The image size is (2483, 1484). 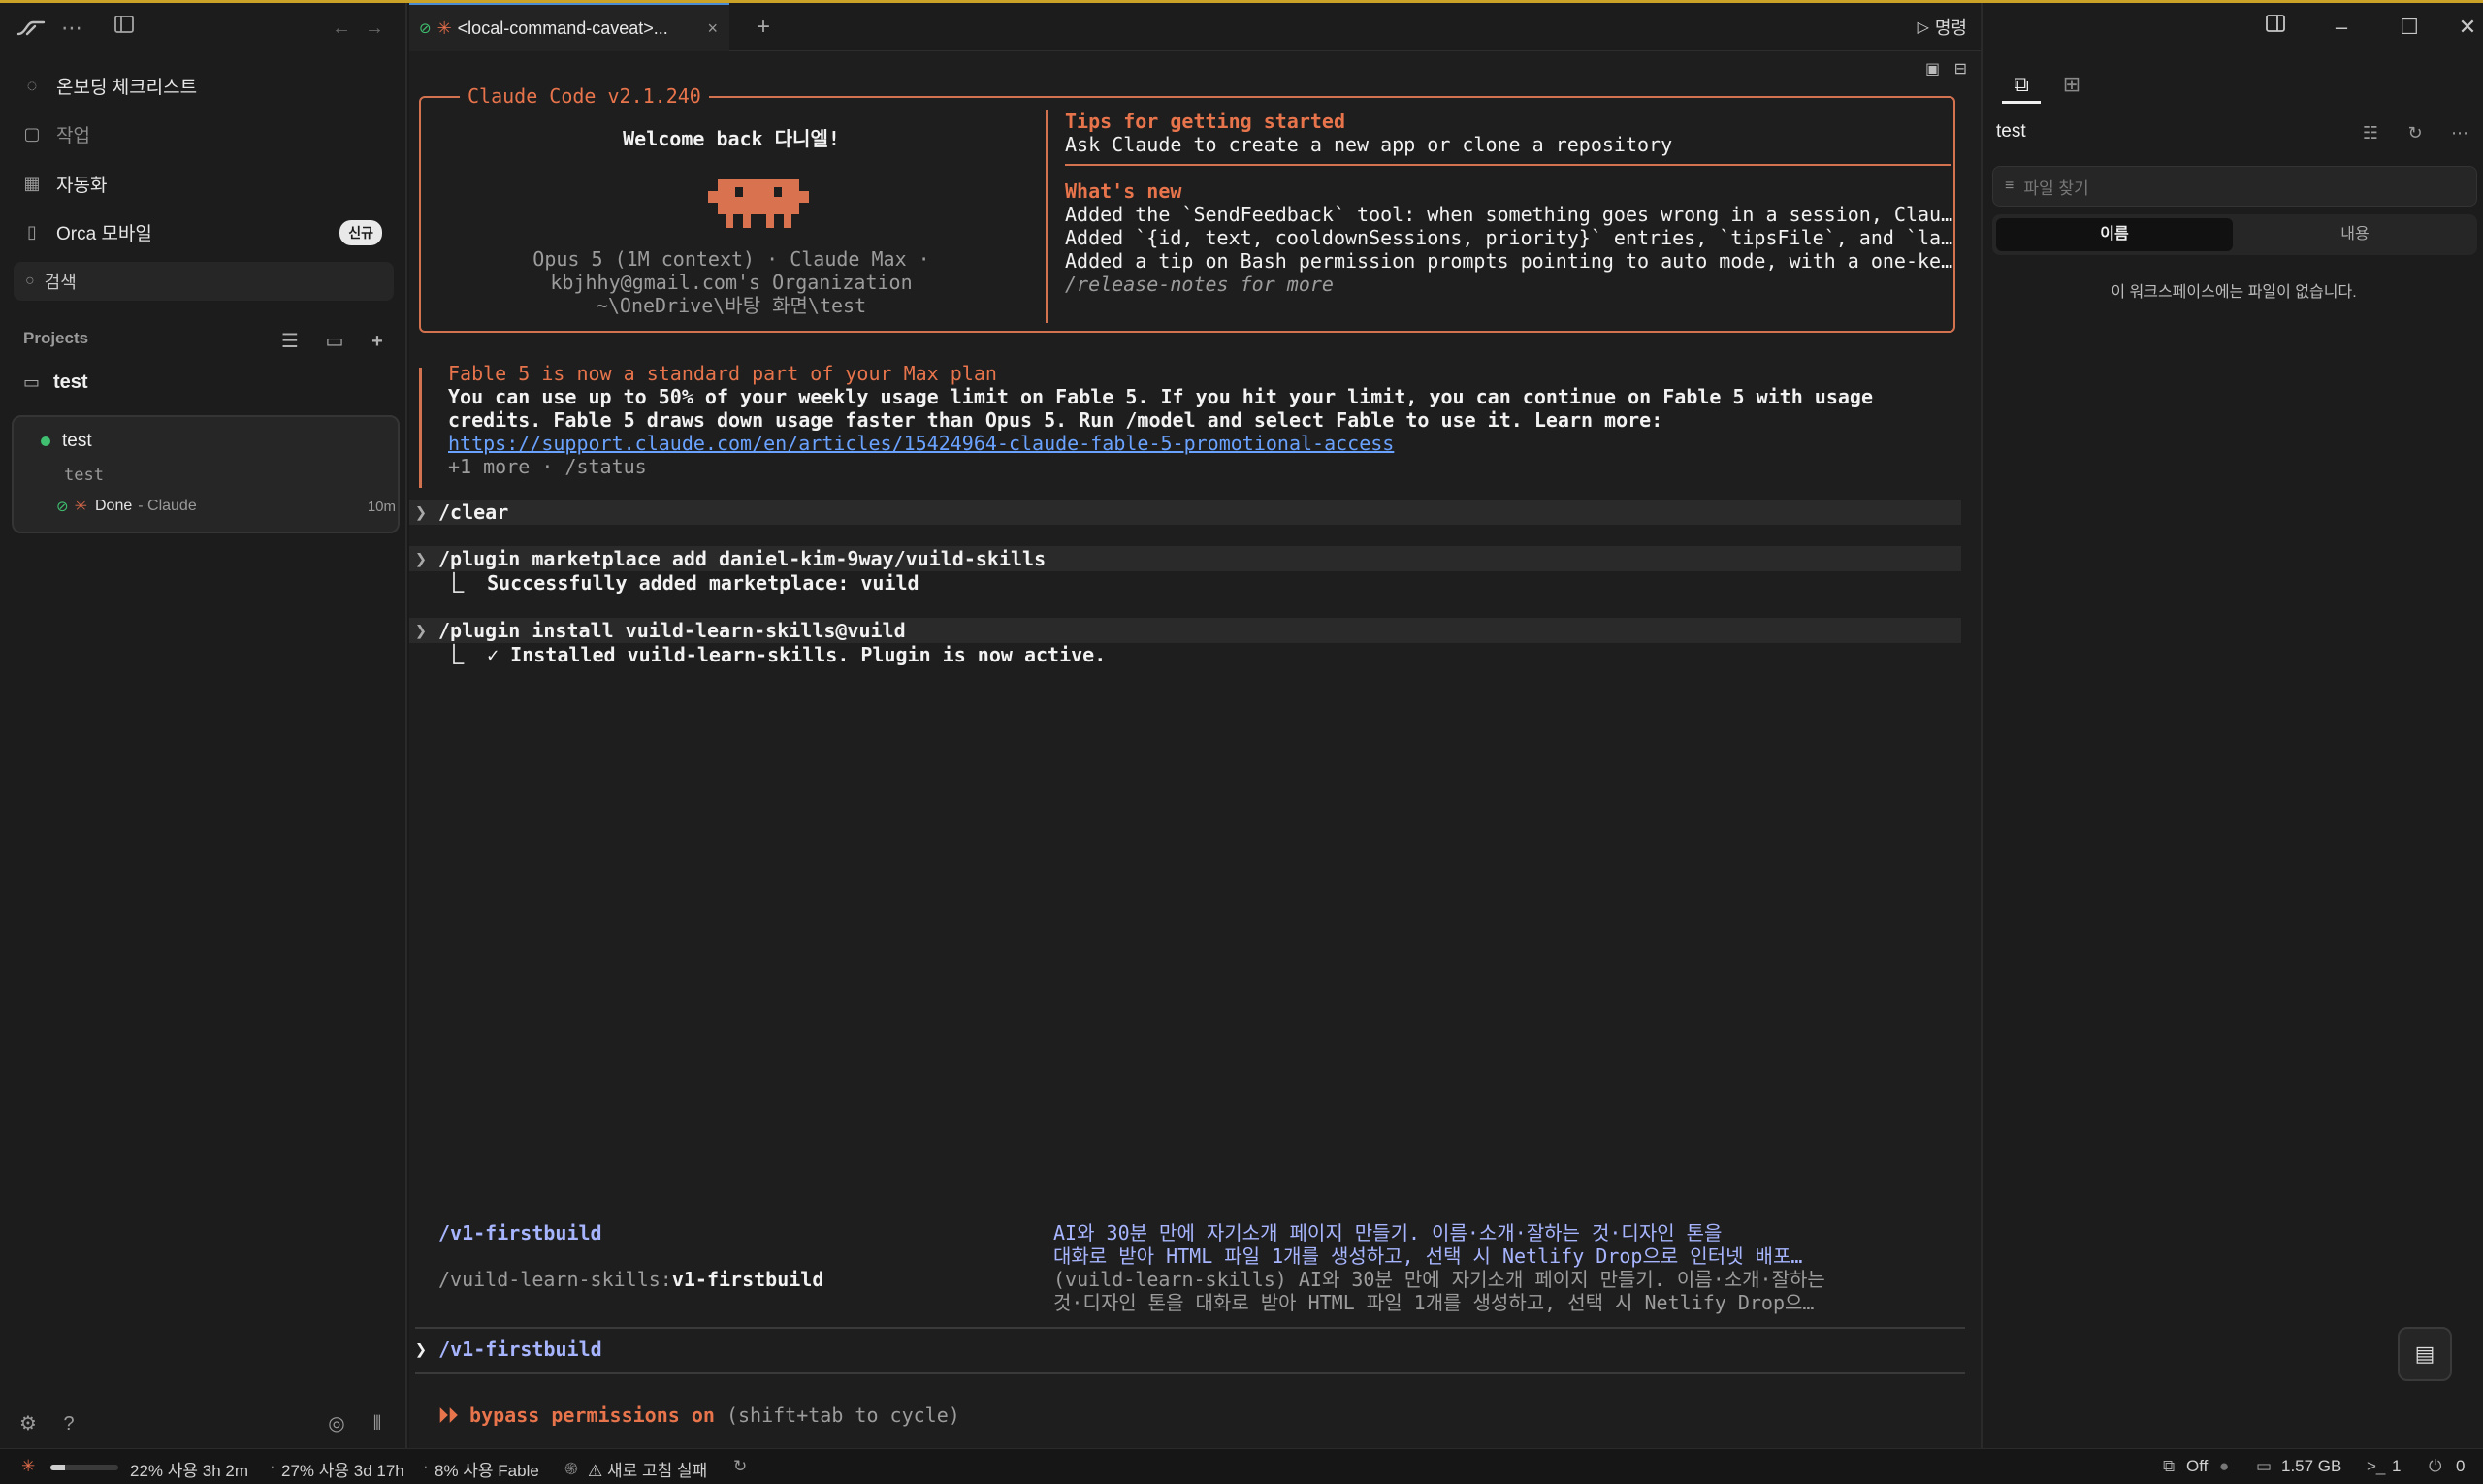 I want to click on maximize-icon: ☐, so click(x=2410, y=28).